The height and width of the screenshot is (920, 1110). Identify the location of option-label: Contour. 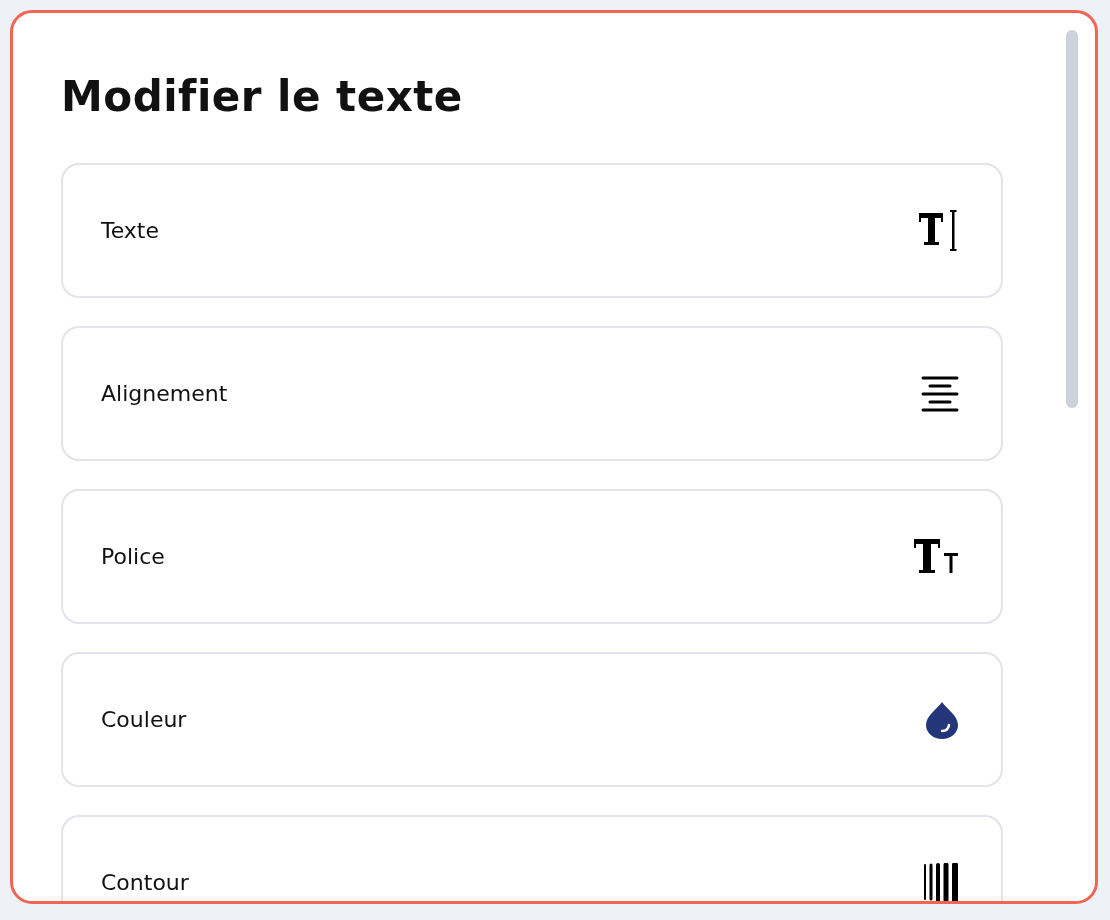
(145, 882).